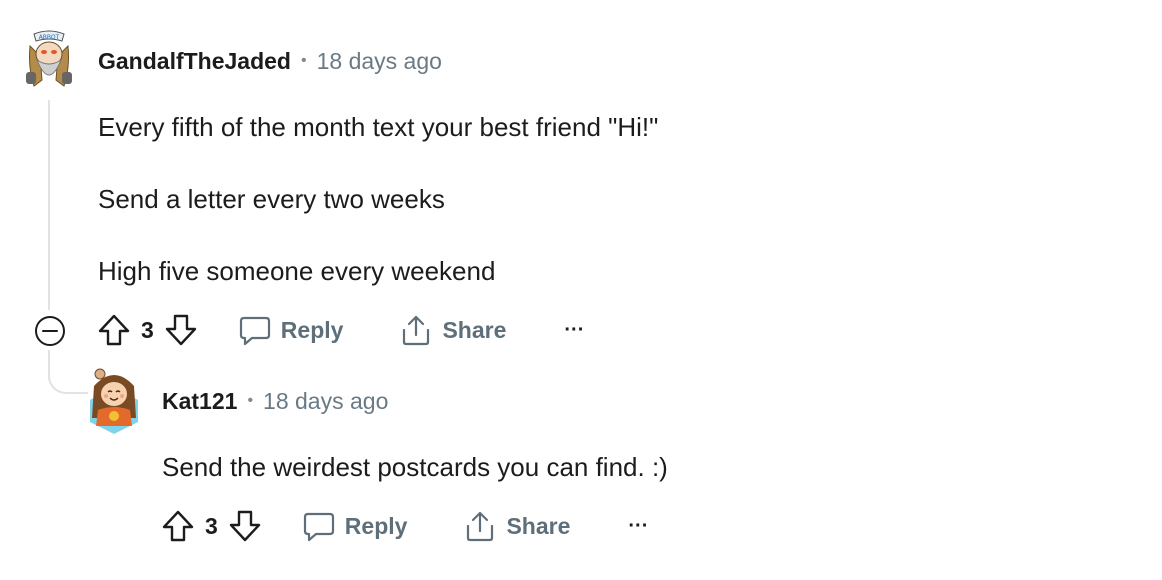 Image resolution: width=1162 pixels, height=580 pixels. I want to click on comment-meta: Kat121 • 18 days ago, so click(275, 401).